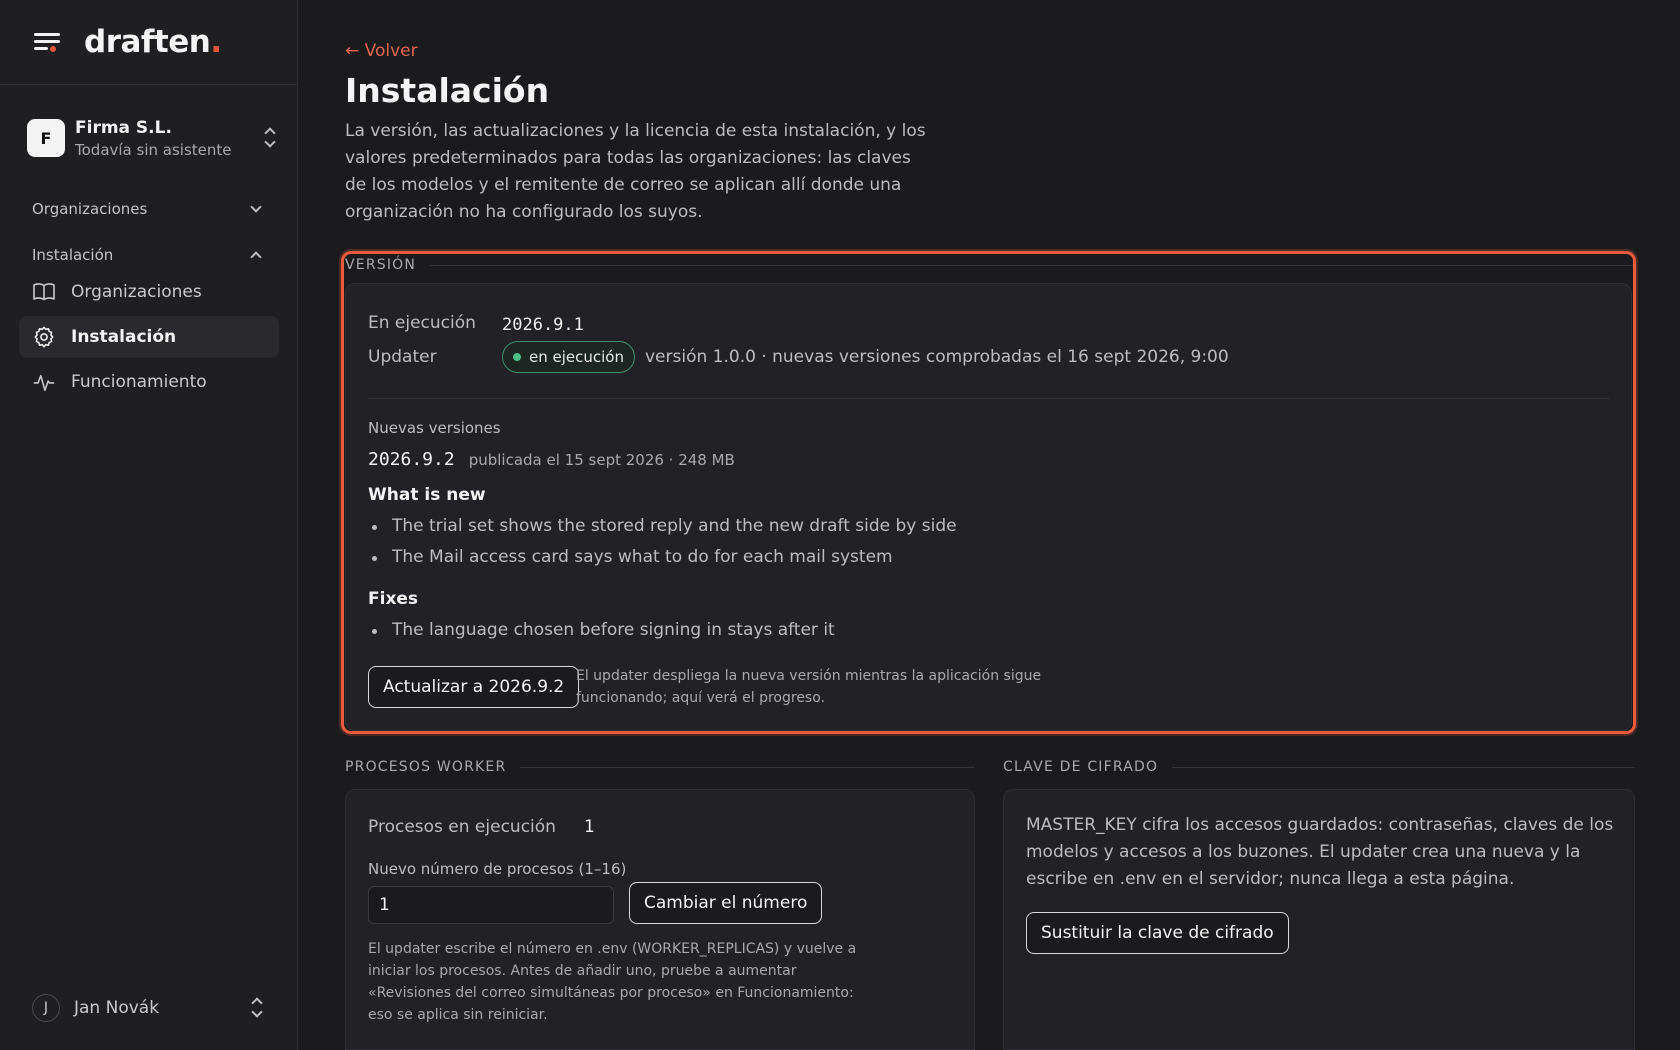 The width and height of the screenshot is (1680, 1050). I want to click on workers-running-value: 1, so click(589, 827).